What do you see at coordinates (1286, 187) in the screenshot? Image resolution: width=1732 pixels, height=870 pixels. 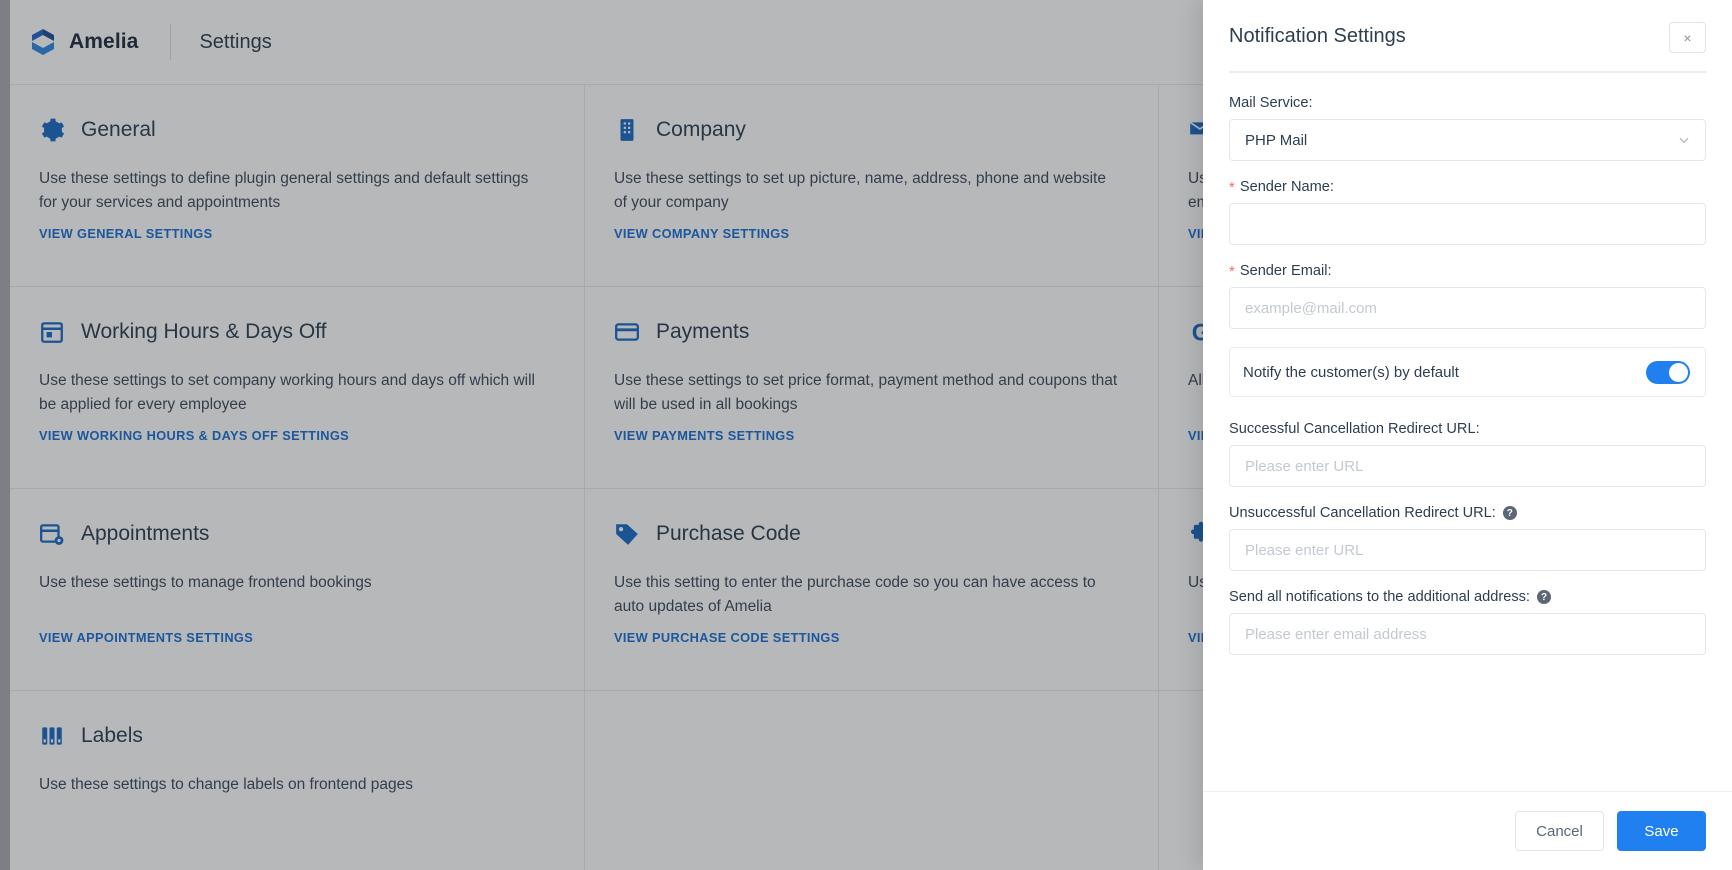 I see `sender-name-label-text: Sender Name:` at bounding box center [1286, 187].